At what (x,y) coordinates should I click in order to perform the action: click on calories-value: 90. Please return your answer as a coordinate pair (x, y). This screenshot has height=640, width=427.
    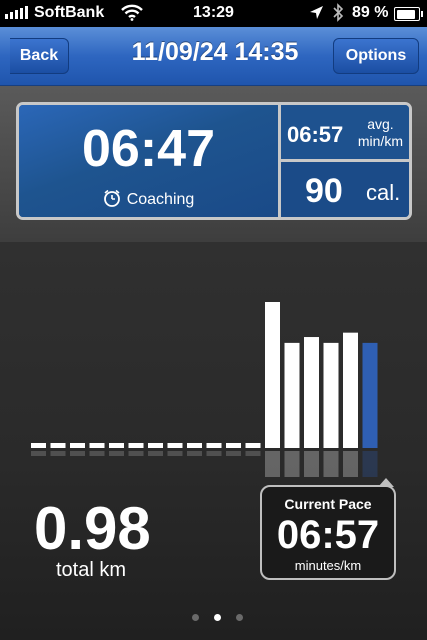
    Looking at the image, I should click on (324, 191).